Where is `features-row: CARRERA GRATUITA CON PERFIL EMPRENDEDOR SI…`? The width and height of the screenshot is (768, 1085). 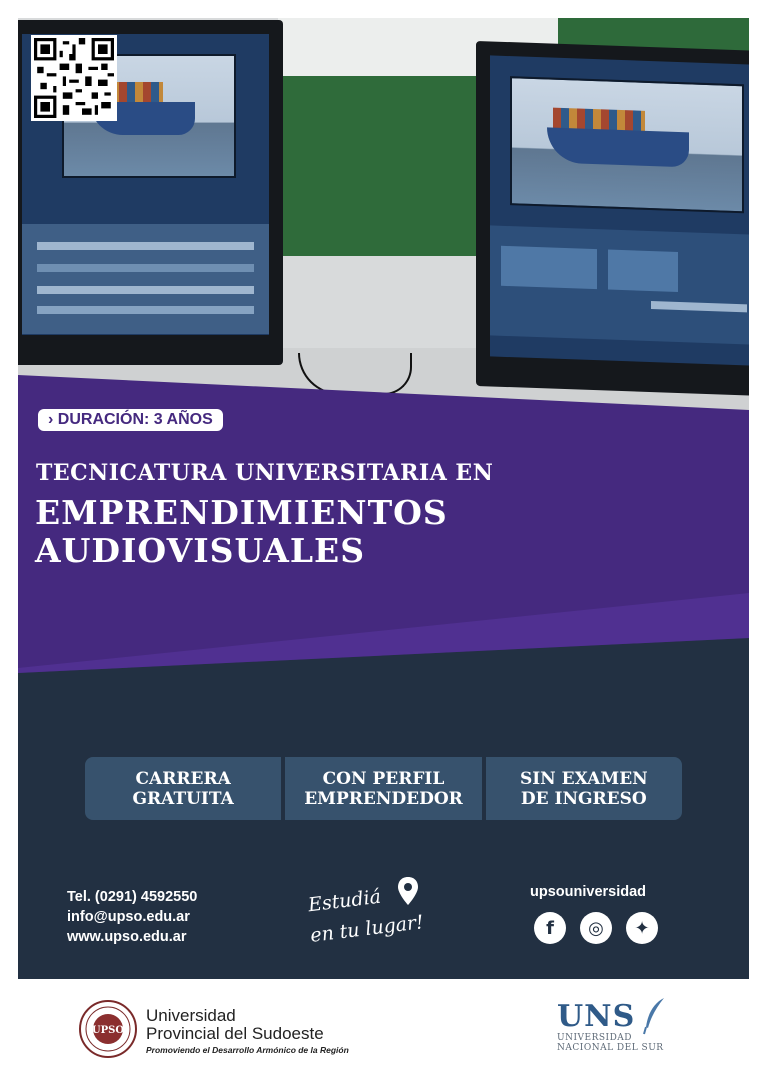
features-row: CARRERA GRATUITA CON PERFIL EMPRENDEDOR SI… is located at coordinates (383, 788).